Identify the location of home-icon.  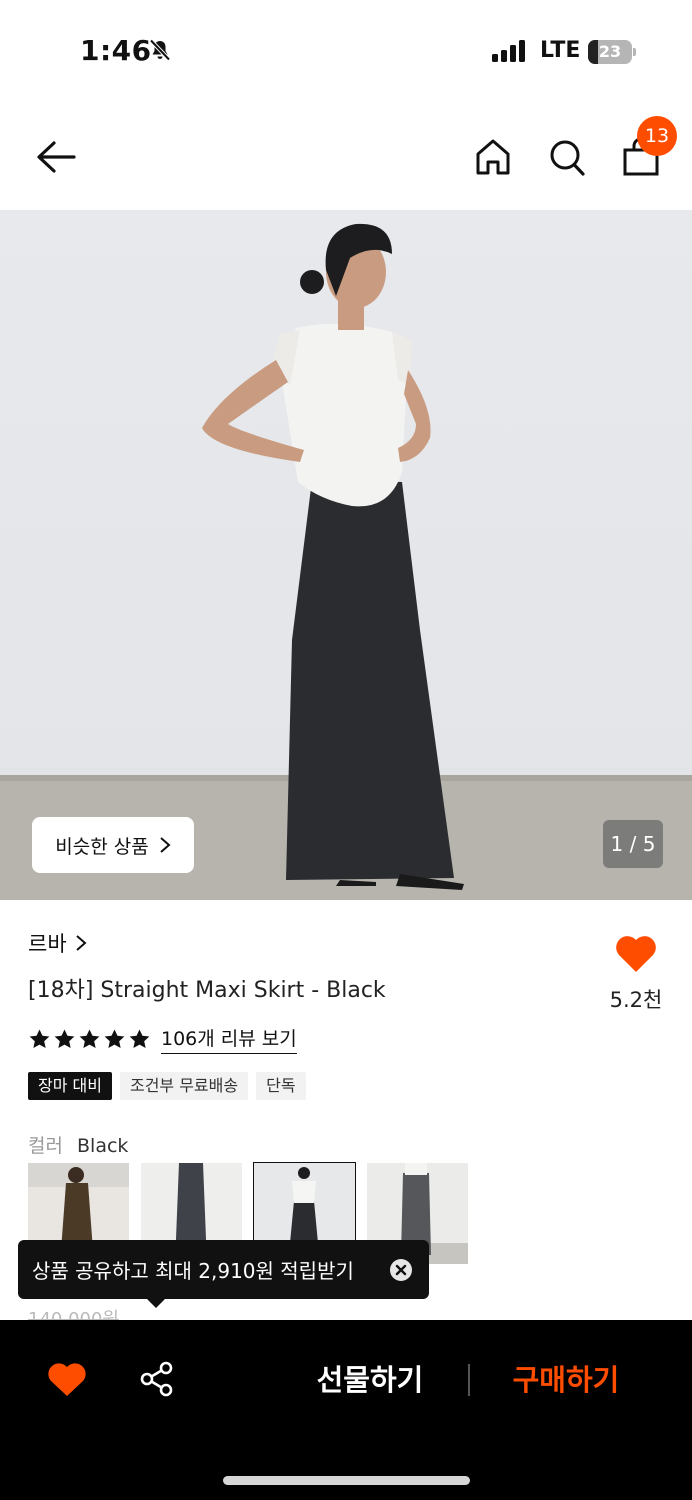
(493, 157).